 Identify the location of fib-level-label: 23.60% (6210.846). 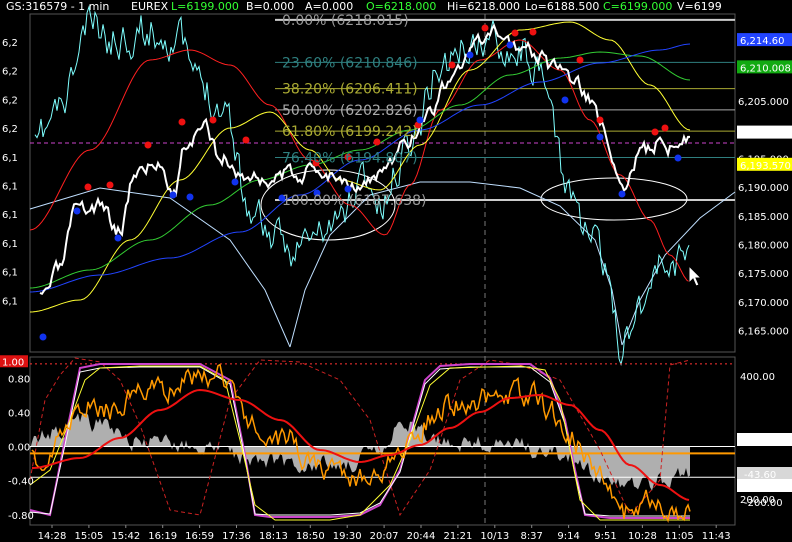
(350, 63).